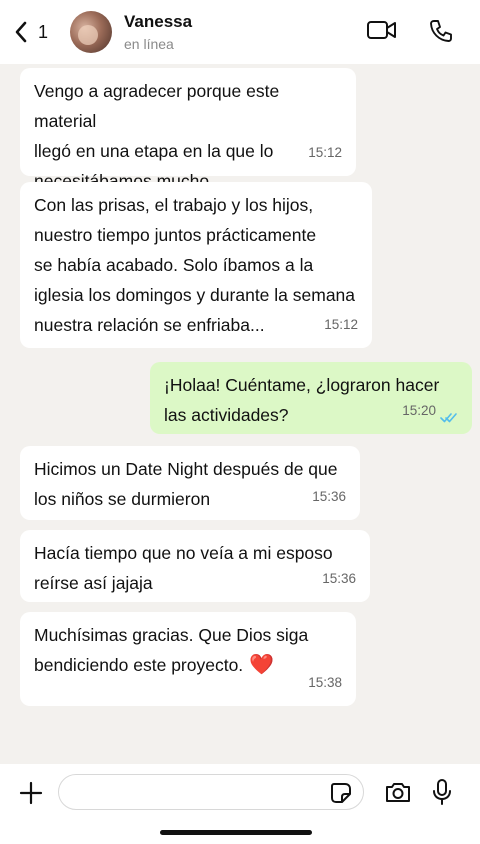 This screenshot has height=844, width=480. What do you see at coordinates (21, 32) in the screenshot?
I see `chevron-left-icon` at bounding box center [21, 32].